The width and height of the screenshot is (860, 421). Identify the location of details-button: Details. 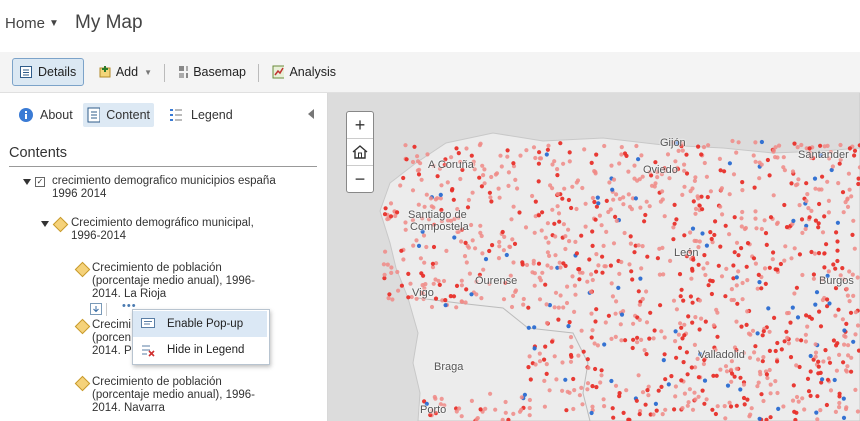
(48, 72).